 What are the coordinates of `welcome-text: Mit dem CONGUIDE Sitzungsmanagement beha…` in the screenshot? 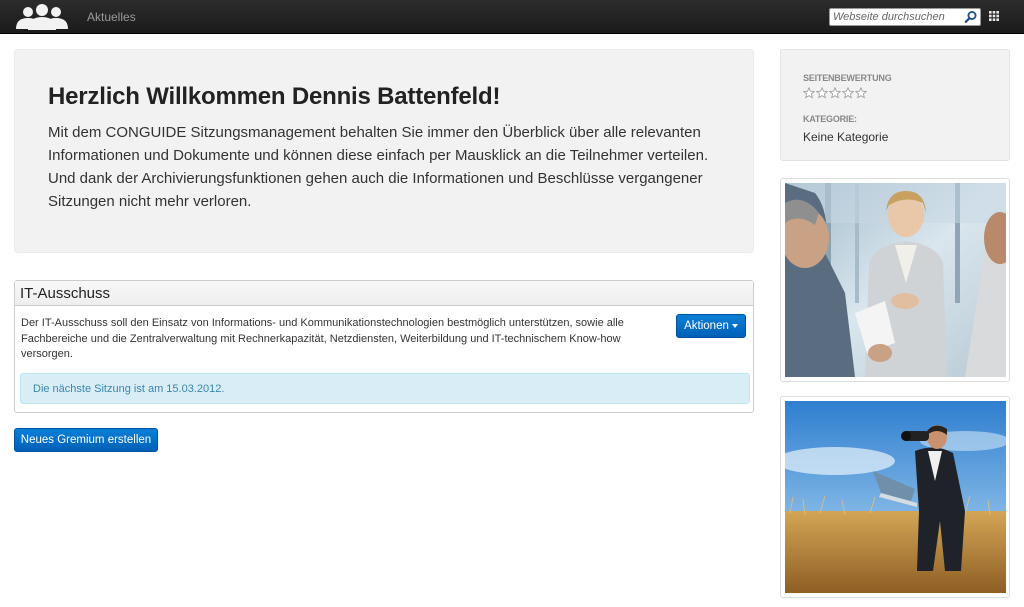 It's located at (378, 167).